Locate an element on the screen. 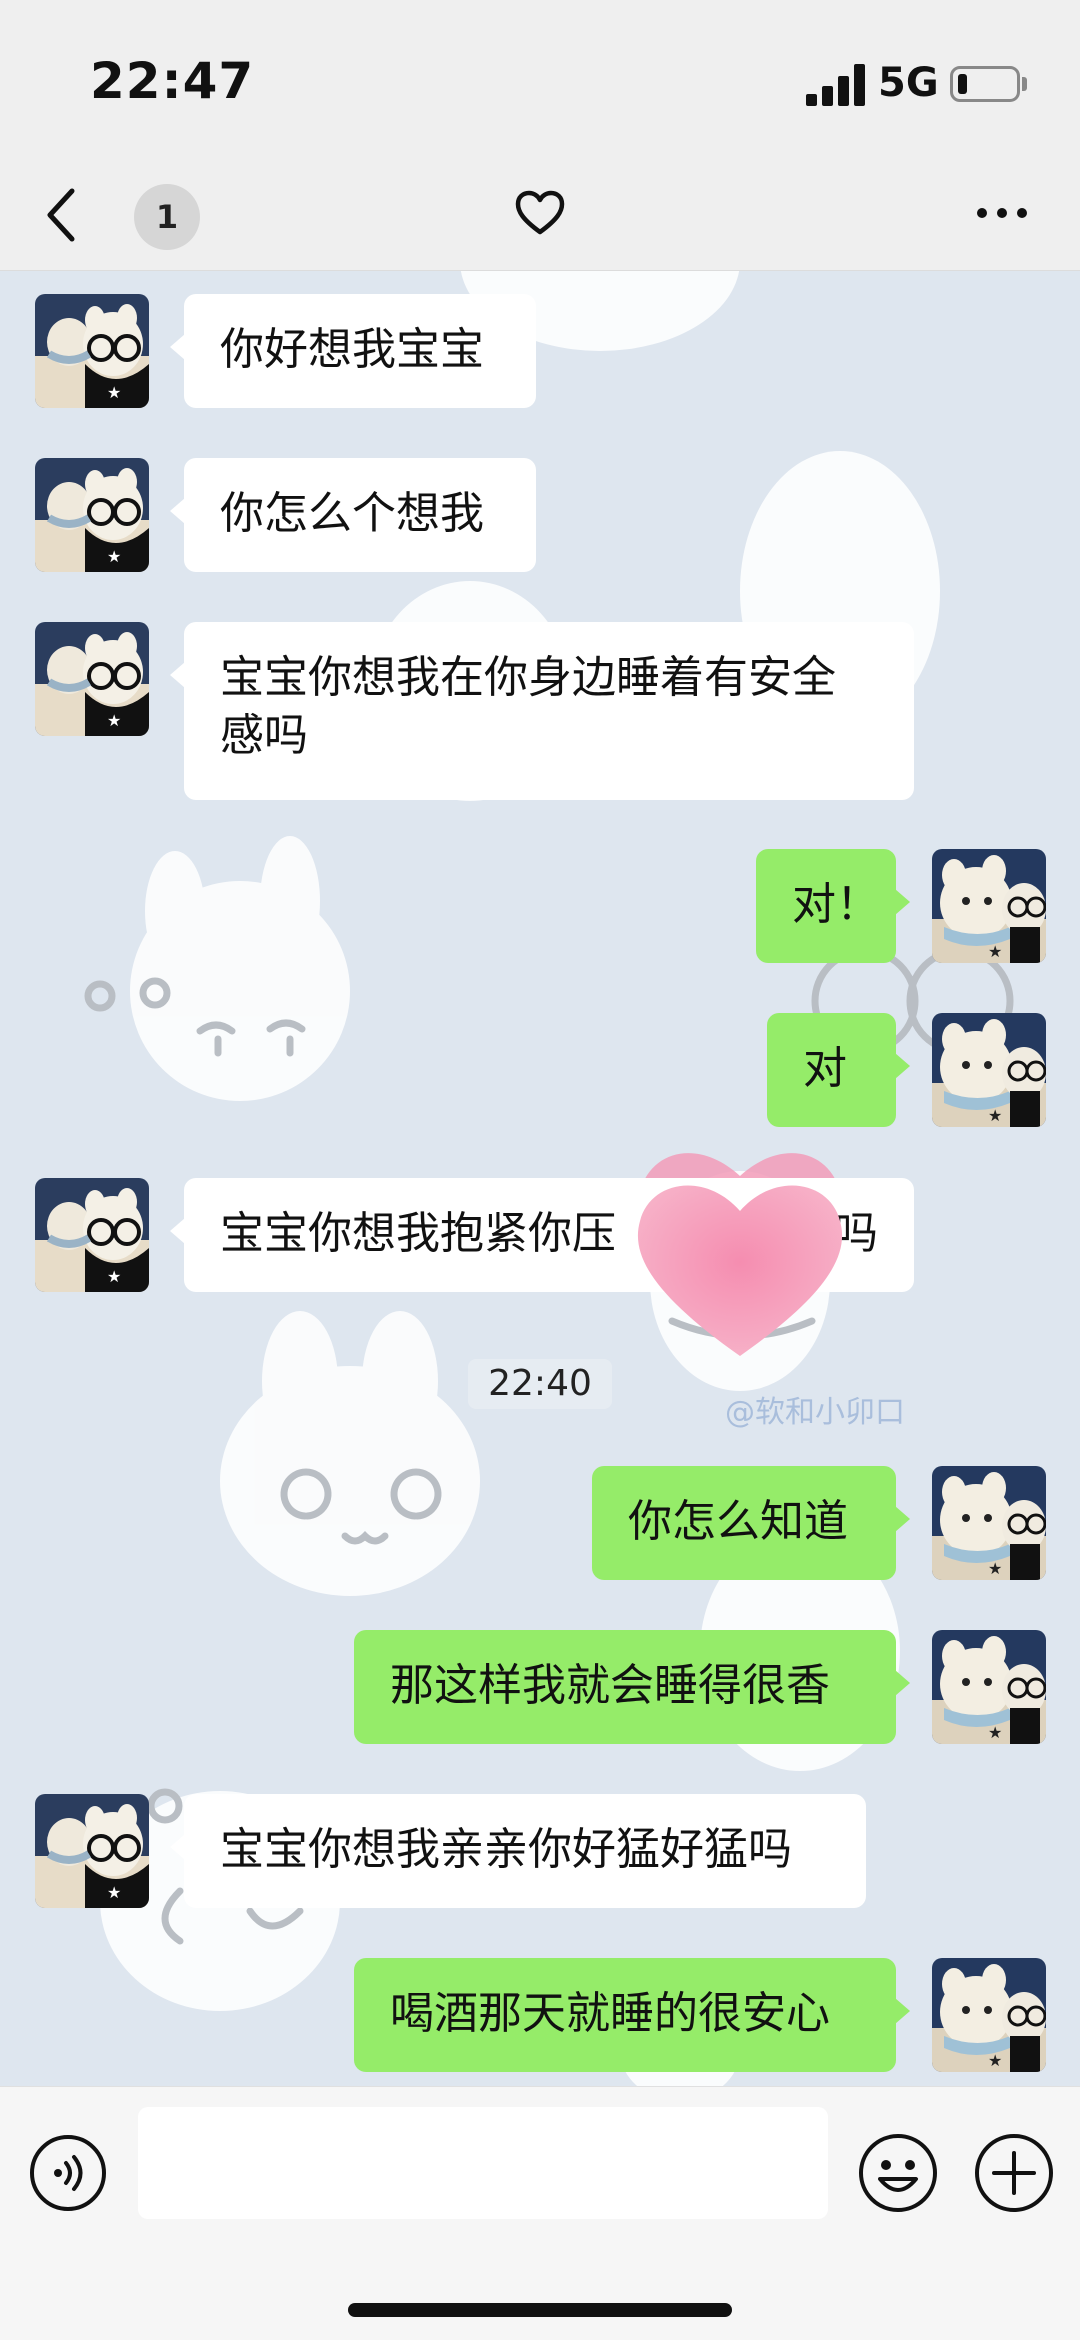 This screenshot has width=1080, height=2340. chat-header: 1 is located at coordinates (540, 218).